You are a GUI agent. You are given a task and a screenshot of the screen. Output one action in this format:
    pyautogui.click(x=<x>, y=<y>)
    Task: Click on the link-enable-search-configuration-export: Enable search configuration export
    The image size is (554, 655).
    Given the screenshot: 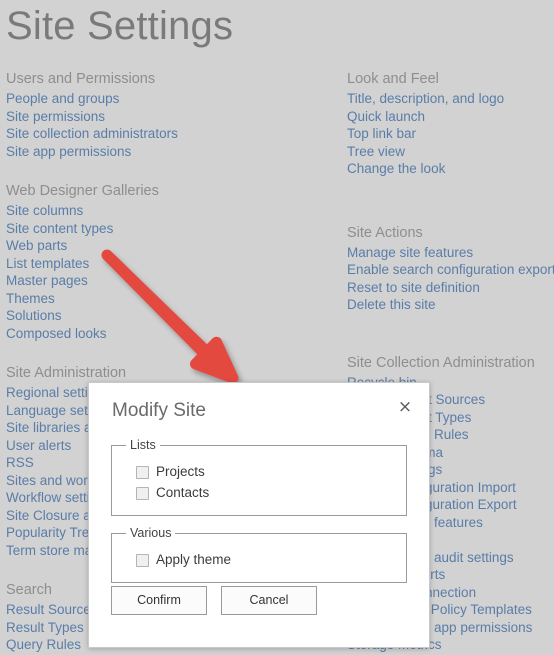 What is the action you would take?
    pyautogui.click(x=450, y=270)
    